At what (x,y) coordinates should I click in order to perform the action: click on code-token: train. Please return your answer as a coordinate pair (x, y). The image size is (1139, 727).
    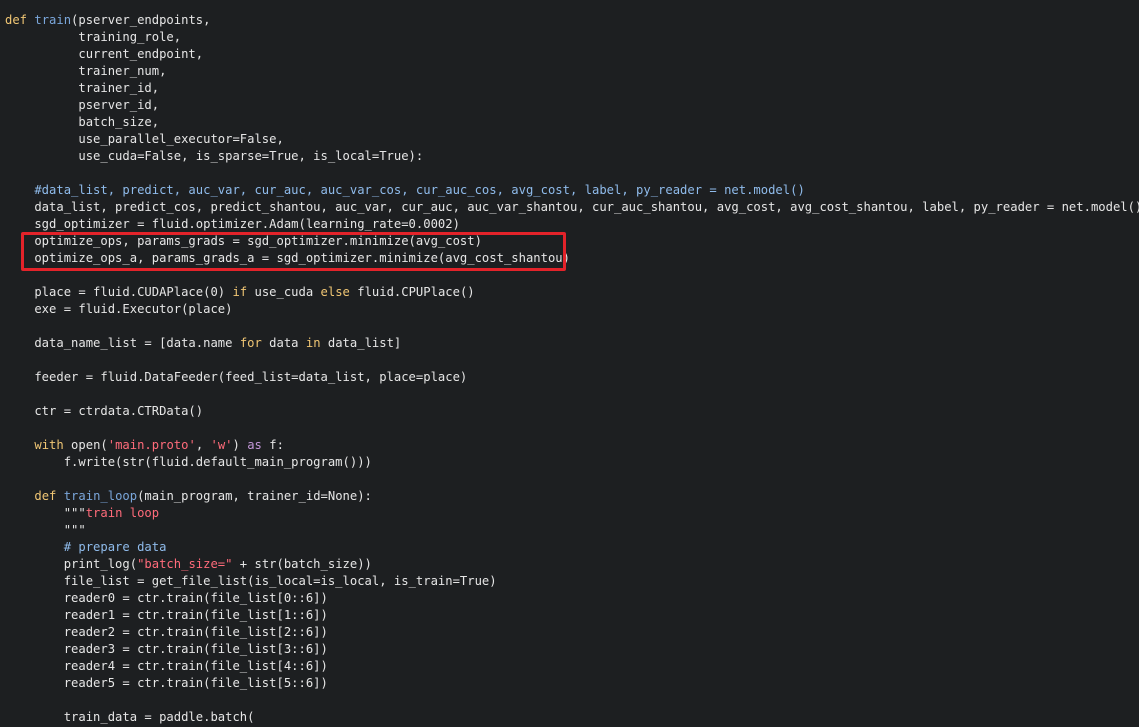
    Looking at the image, I should click on (53, 20).